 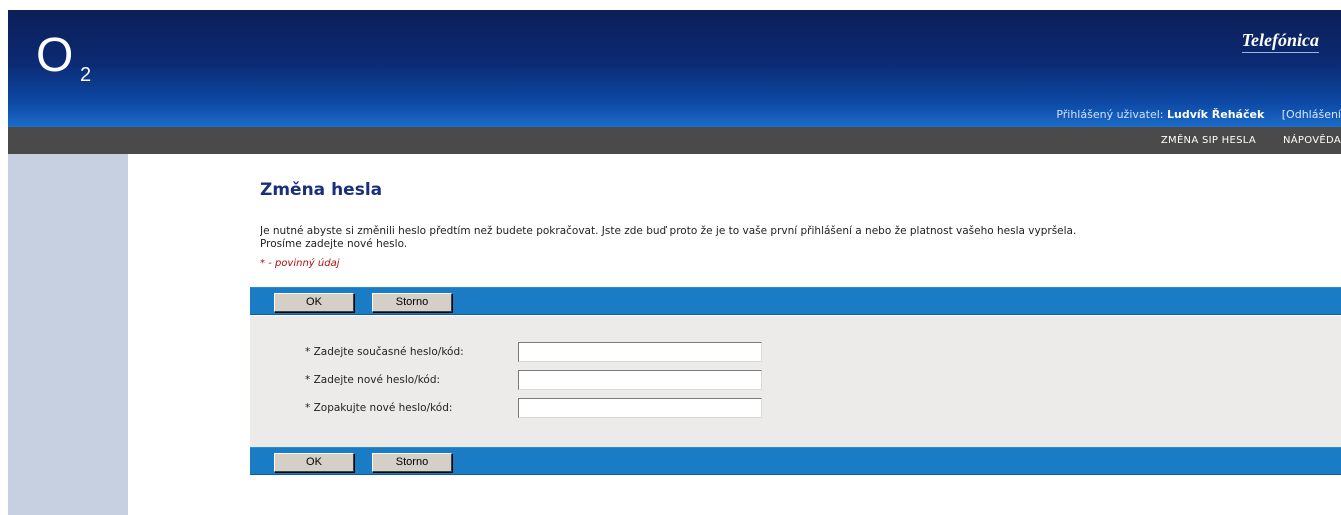 What do you see at coordinates (1280, 41) in the screenshot?
I see `telefonica-logo: Telefónica` at bounding box center [1280, 41].